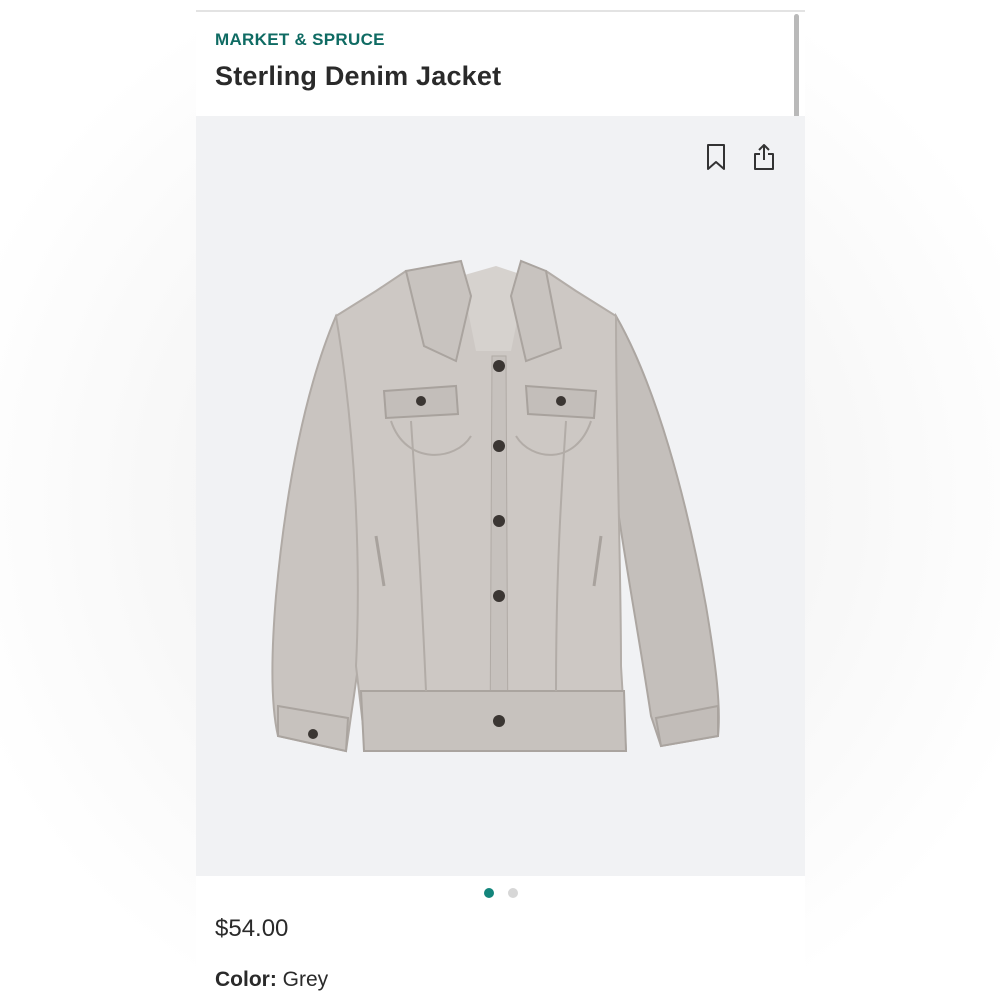 This screenshot has width=1000, height=1000. I want to click on top-divider, so click(500, 11).